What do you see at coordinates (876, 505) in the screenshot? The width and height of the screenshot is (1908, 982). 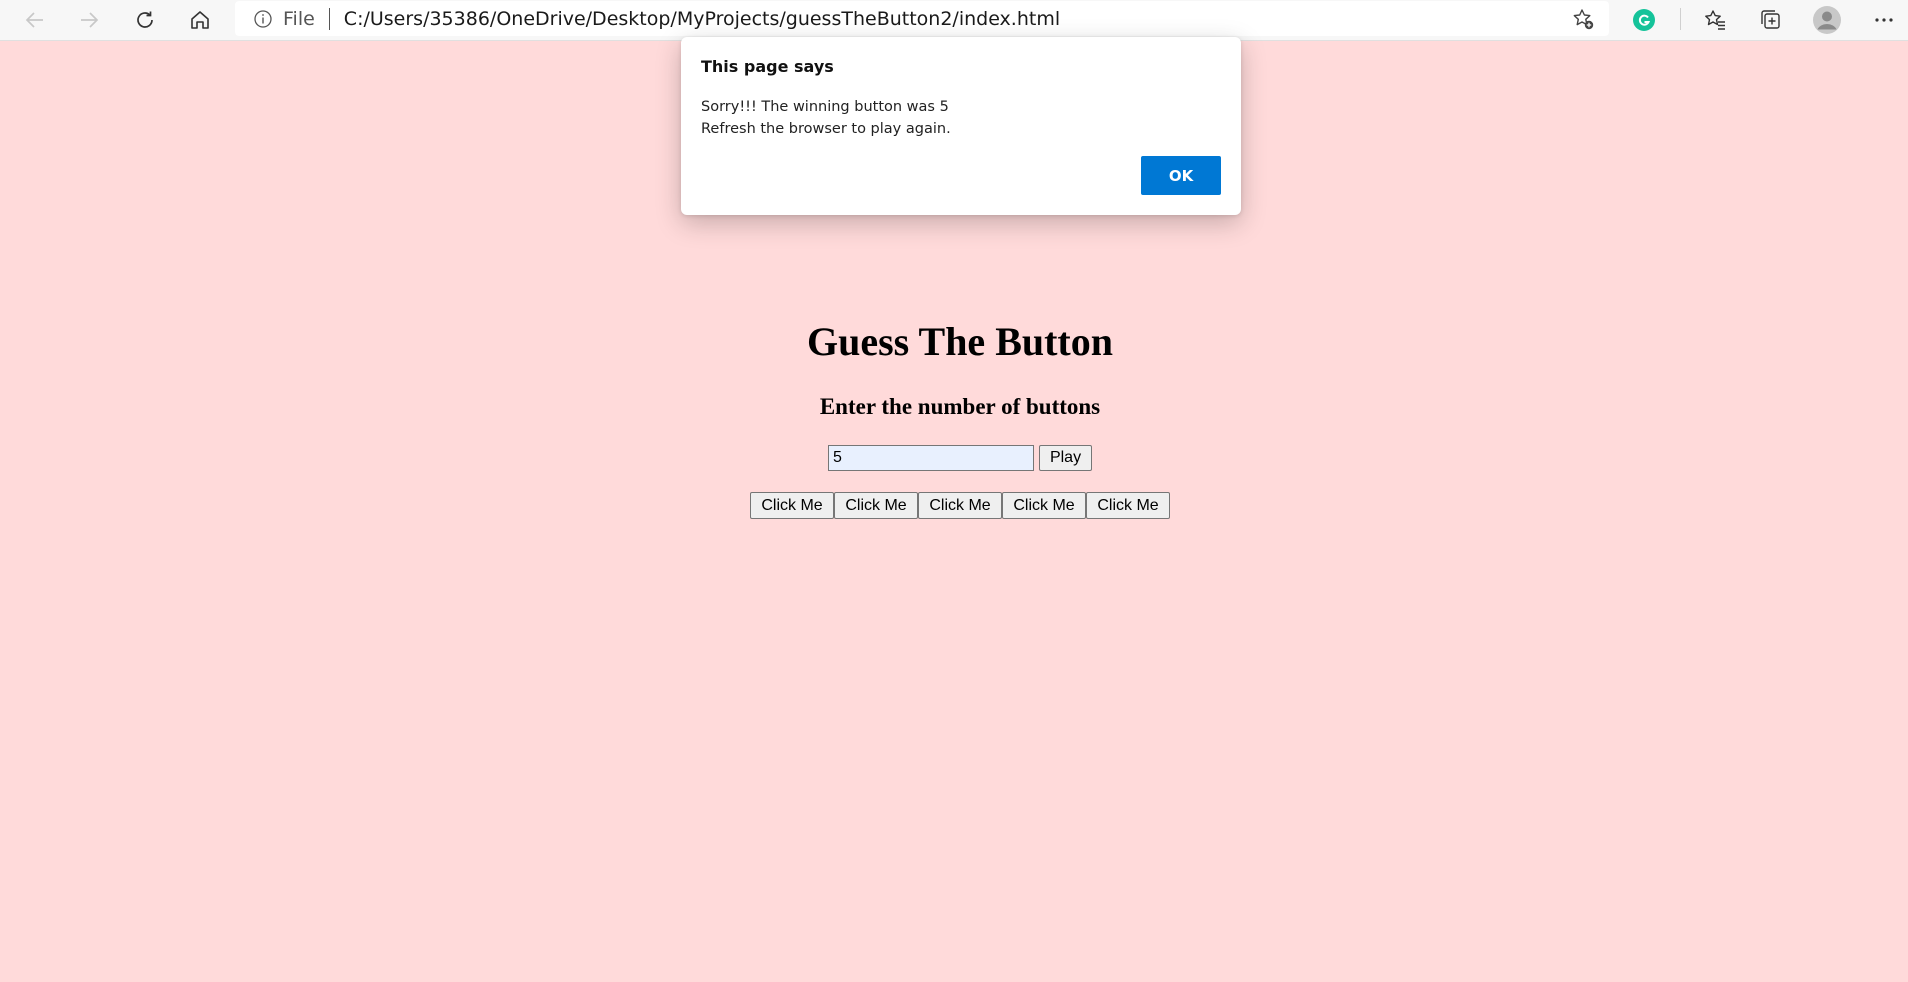 I see `guess-button-2: Click Me` at bounding box center [876, 505].